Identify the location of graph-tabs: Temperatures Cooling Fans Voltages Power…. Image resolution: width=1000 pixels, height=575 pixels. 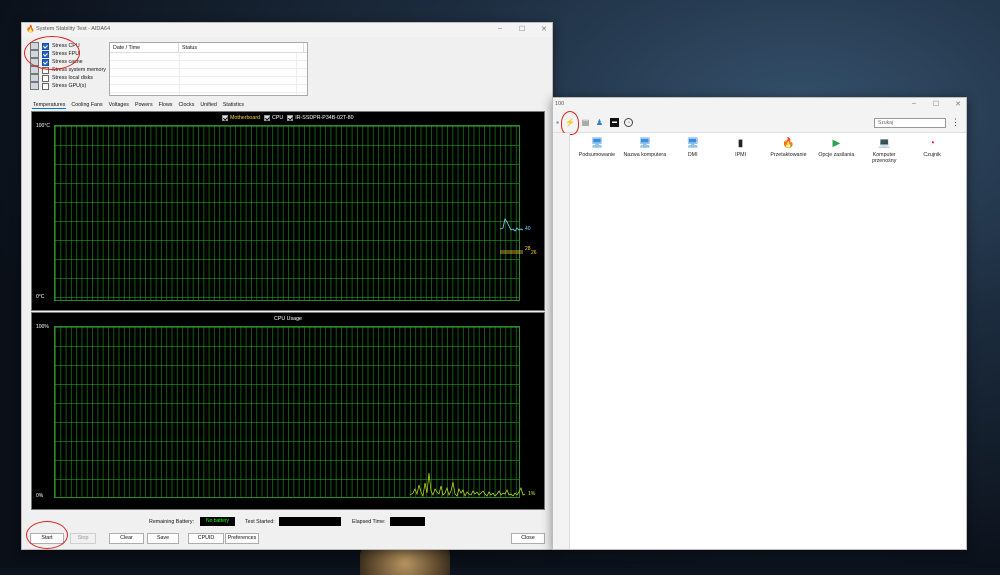
(138, 105).